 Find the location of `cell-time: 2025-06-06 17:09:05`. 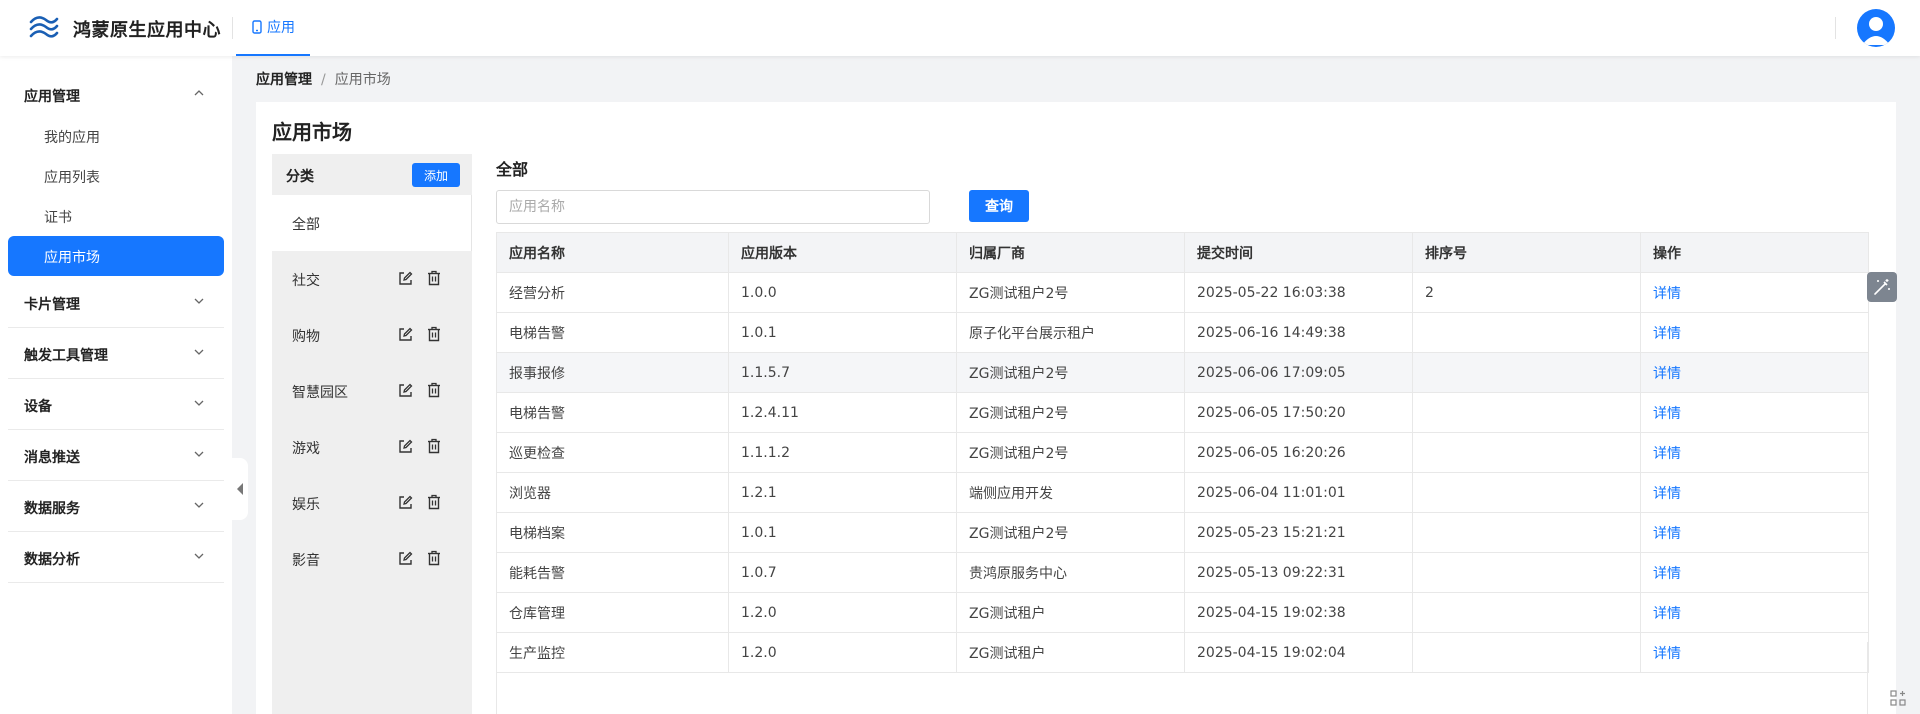

cell-time: 2025-06-06 17:09:05 is located at coordinates (1298, 372).